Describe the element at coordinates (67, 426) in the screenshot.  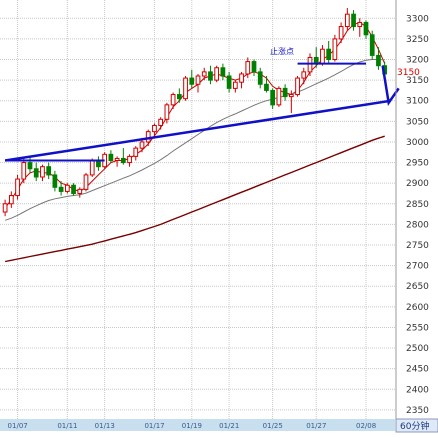
I see `x-tick-label: 01/11` at that location.